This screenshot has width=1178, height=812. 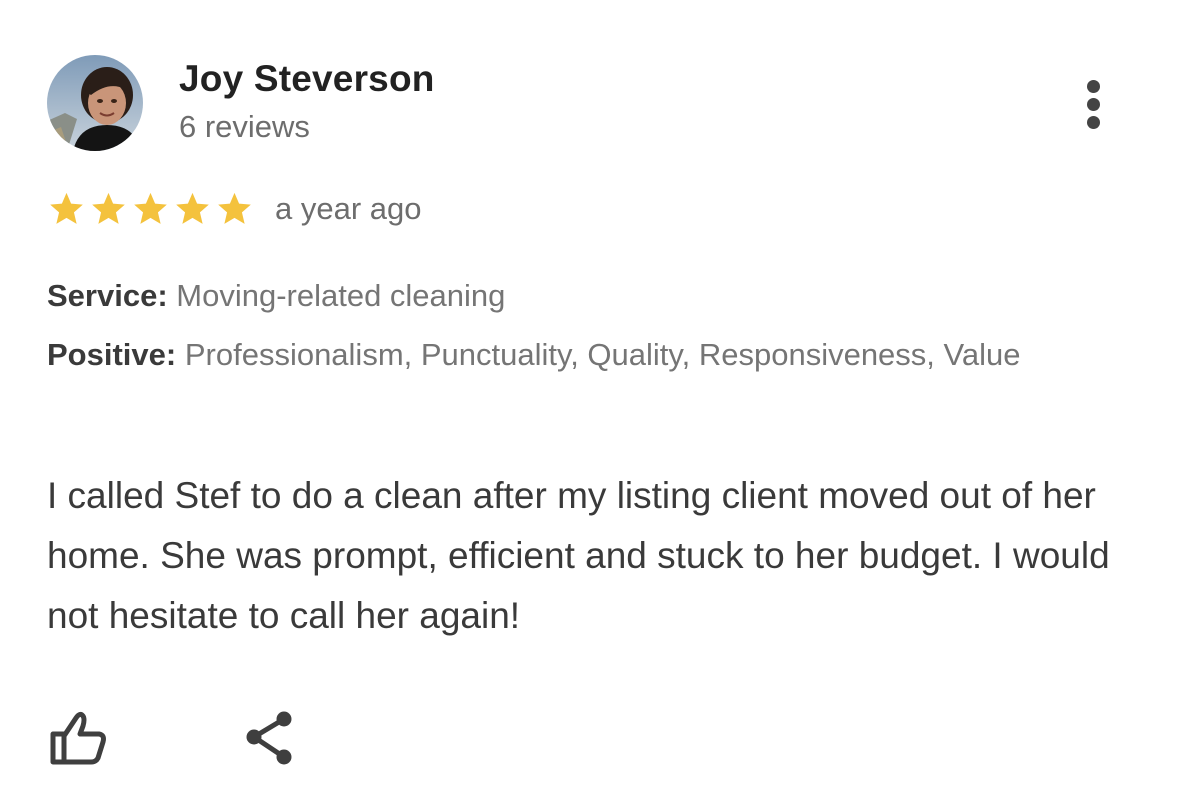 I want to click on author-name: Joy Steverson, so click(x=307, y=79).